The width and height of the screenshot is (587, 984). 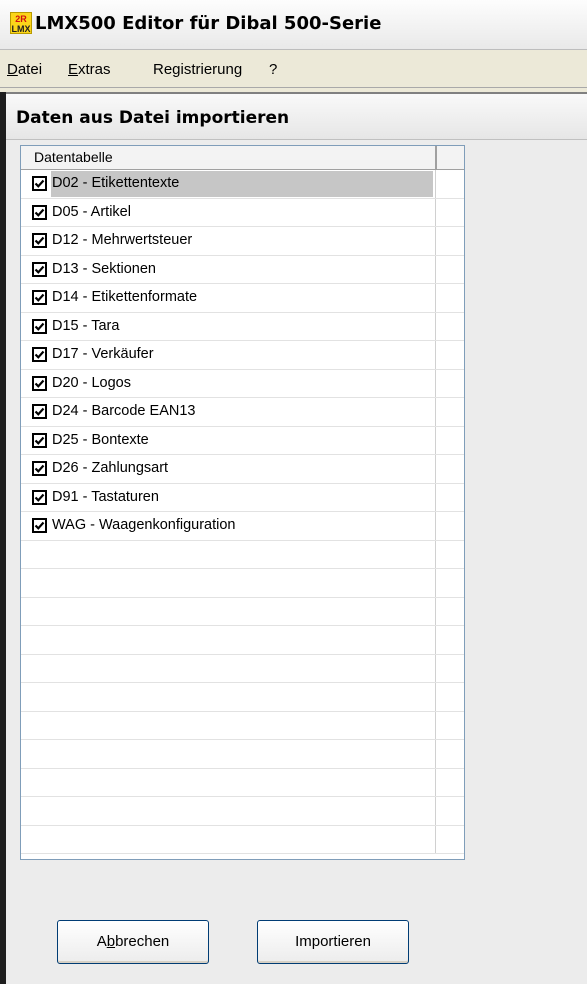 What do you see at coordinates (229, 157) in the screenshot?
I see `column-header-datentabelle: Datentabelle` at bounding box center [229, 157].